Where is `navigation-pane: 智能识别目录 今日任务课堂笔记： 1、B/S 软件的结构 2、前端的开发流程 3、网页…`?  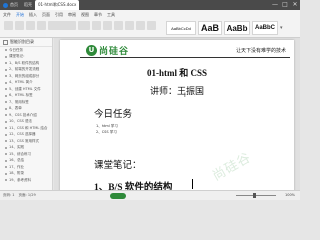
navigation-pane: 智能识别目录 今日任务课堂笔记： 1、B/S 软件的结构 2、前端的开发流程 3、网页… is located at coordinates (26, 114).